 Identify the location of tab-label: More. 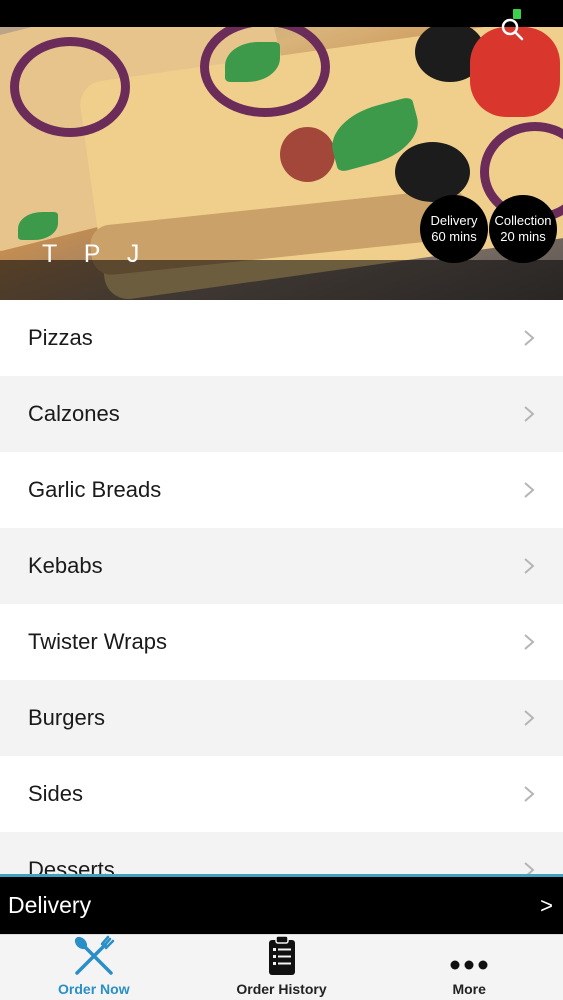
(469, 989).